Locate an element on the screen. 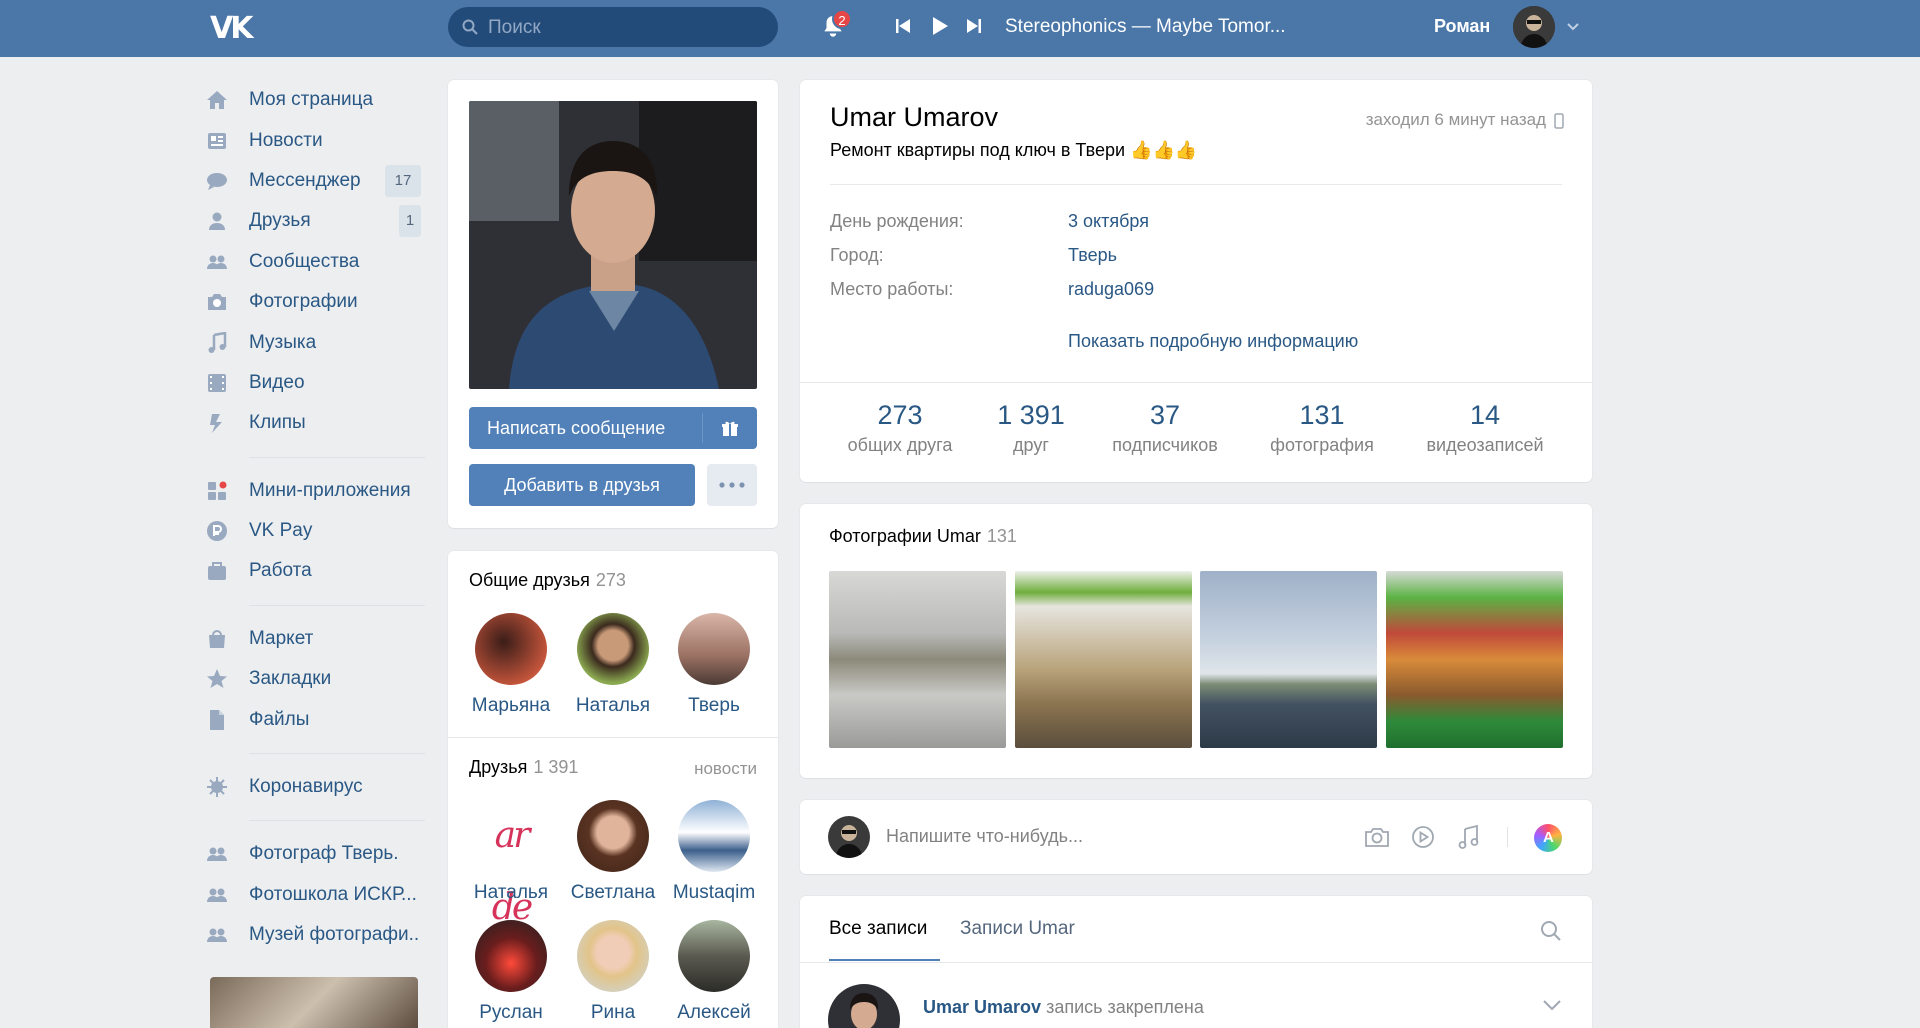 This screenshot has height=1028, width=1920. sidebar-item-clips: Клипы is located at coordinates (315, 423).